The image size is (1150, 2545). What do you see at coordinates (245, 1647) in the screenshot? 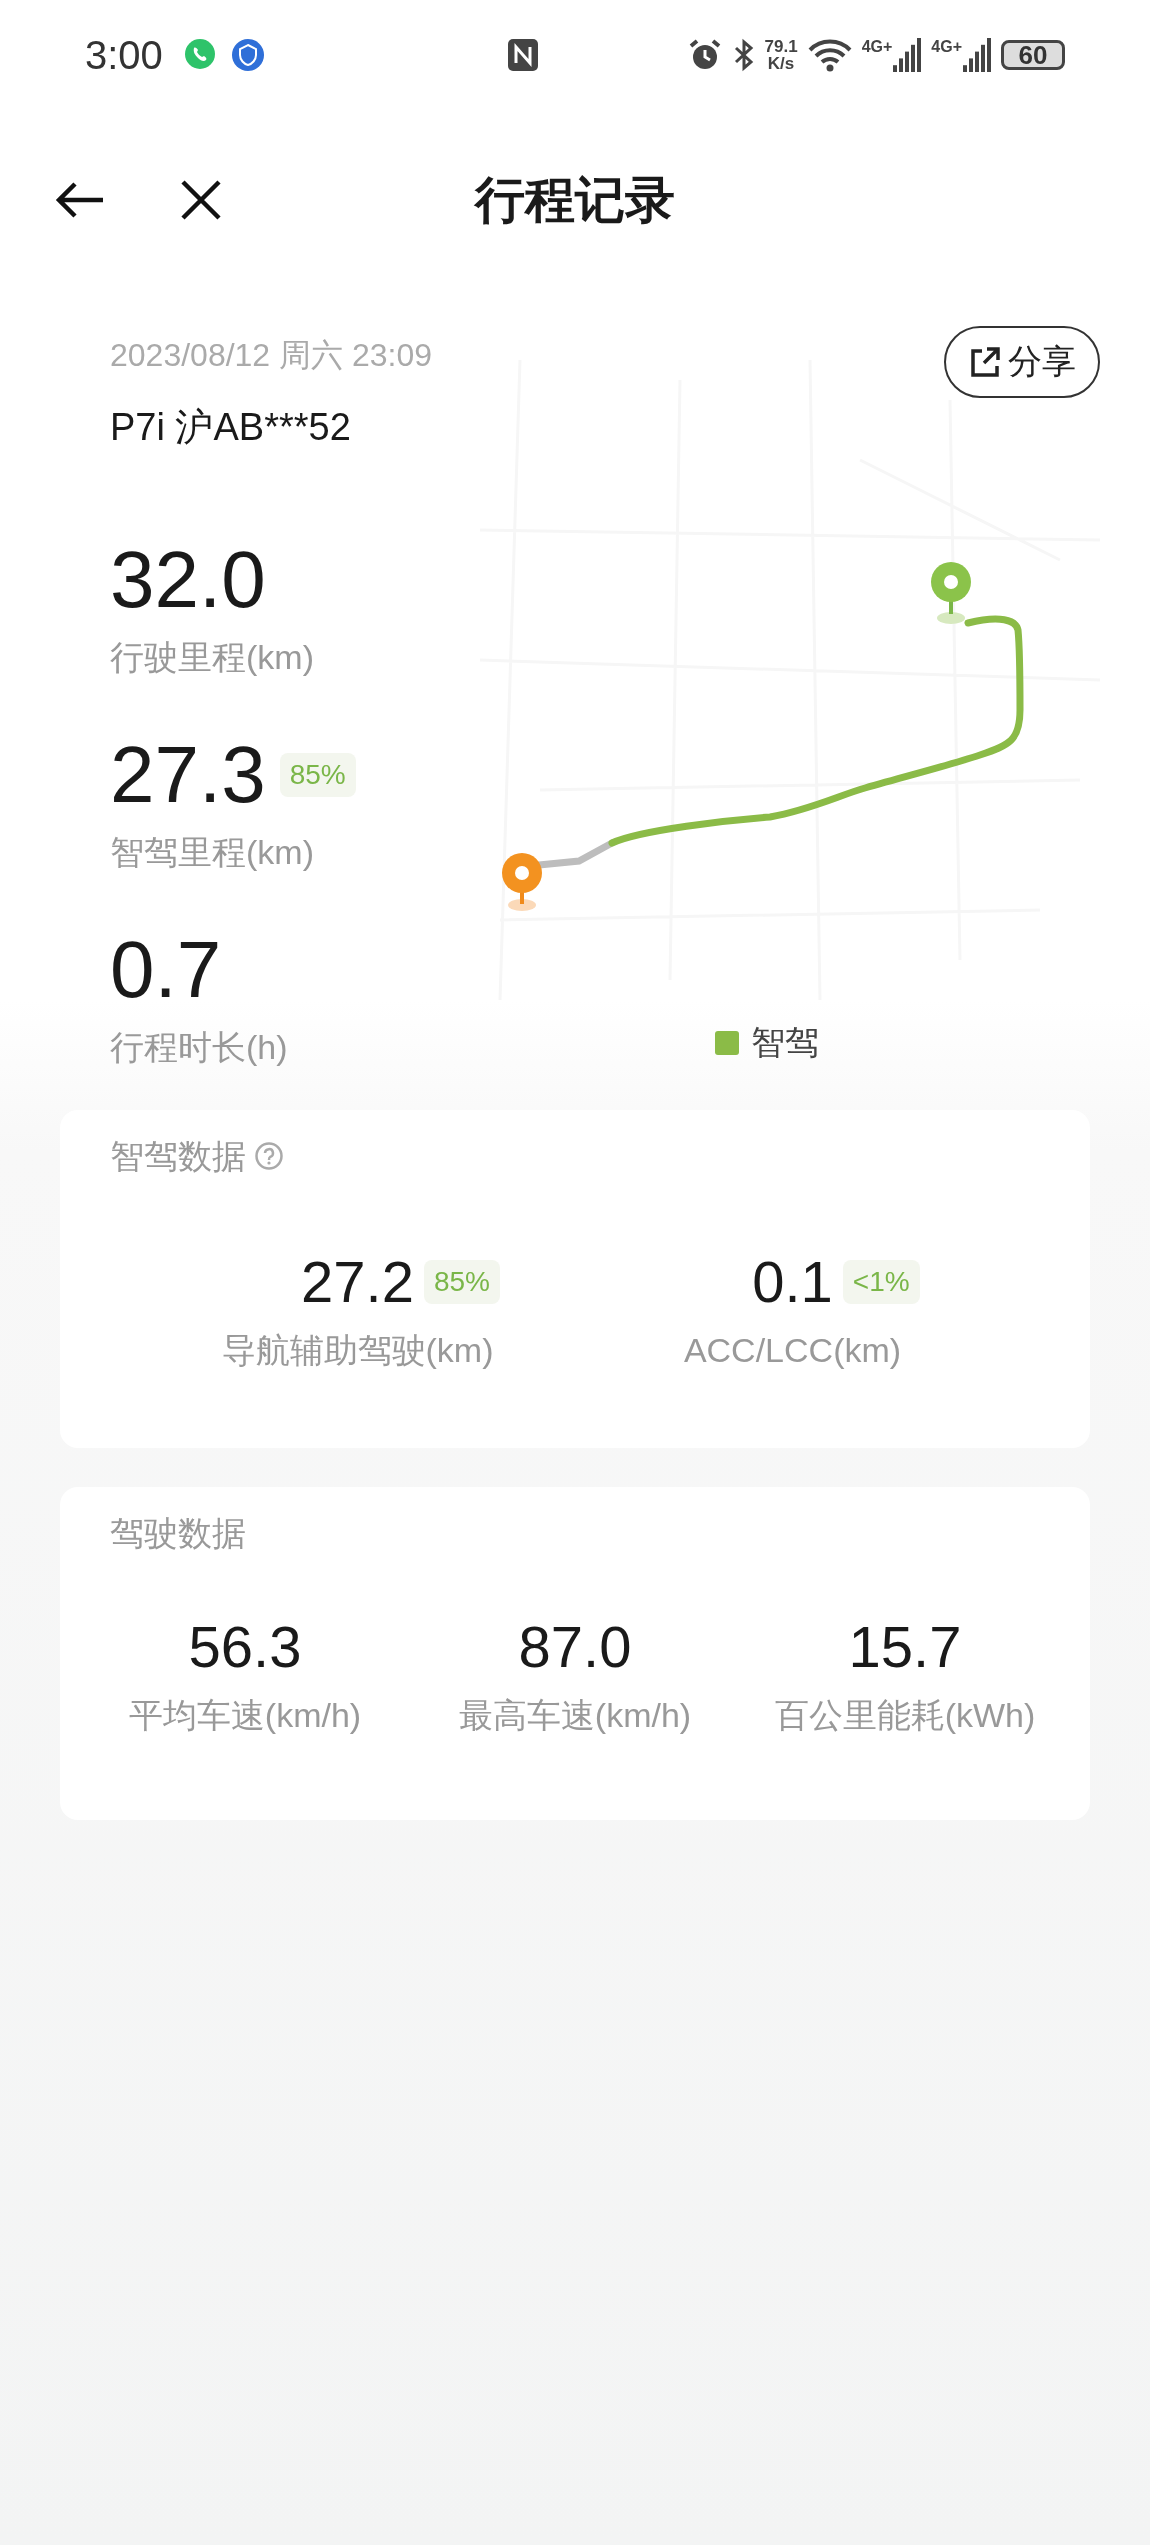
I see `stat-value: 56.3` at bounding box center [245, 1647].